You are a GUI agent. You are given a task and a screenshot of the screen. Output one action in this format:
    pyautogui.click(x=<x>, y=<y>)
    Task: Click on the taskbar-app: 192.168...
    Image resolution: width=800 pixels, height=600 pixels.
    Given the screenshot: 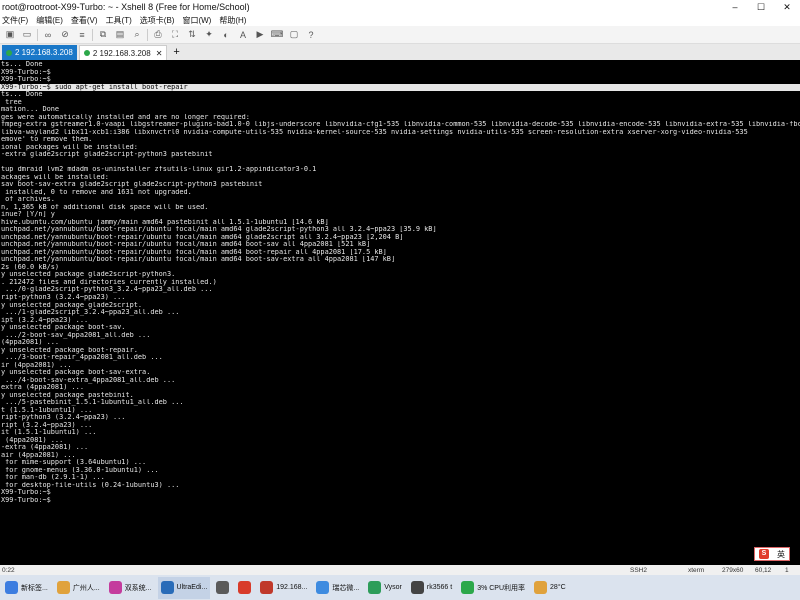 What is the action you would take?
    pyautogui.click(x=283, y=588)
    